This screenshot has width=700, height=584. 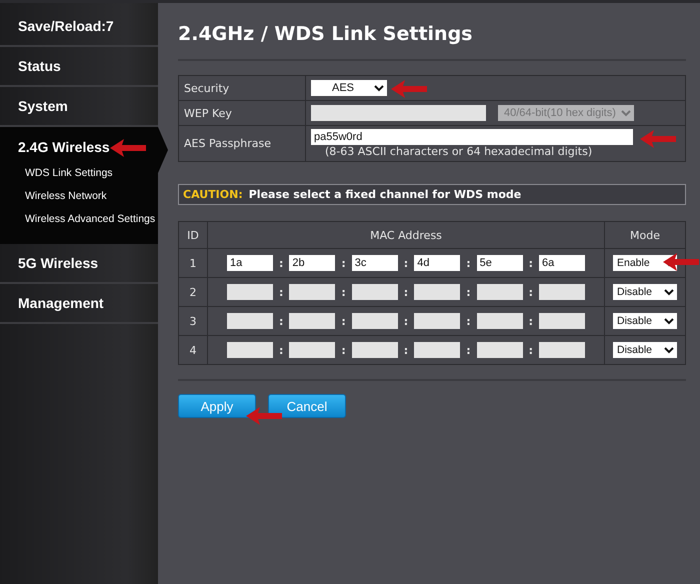 What do you see at coordinates (472, 137) in the screenshot?
I see `passphrase-field: pa55w0rd` at bounding box center [472, 137].